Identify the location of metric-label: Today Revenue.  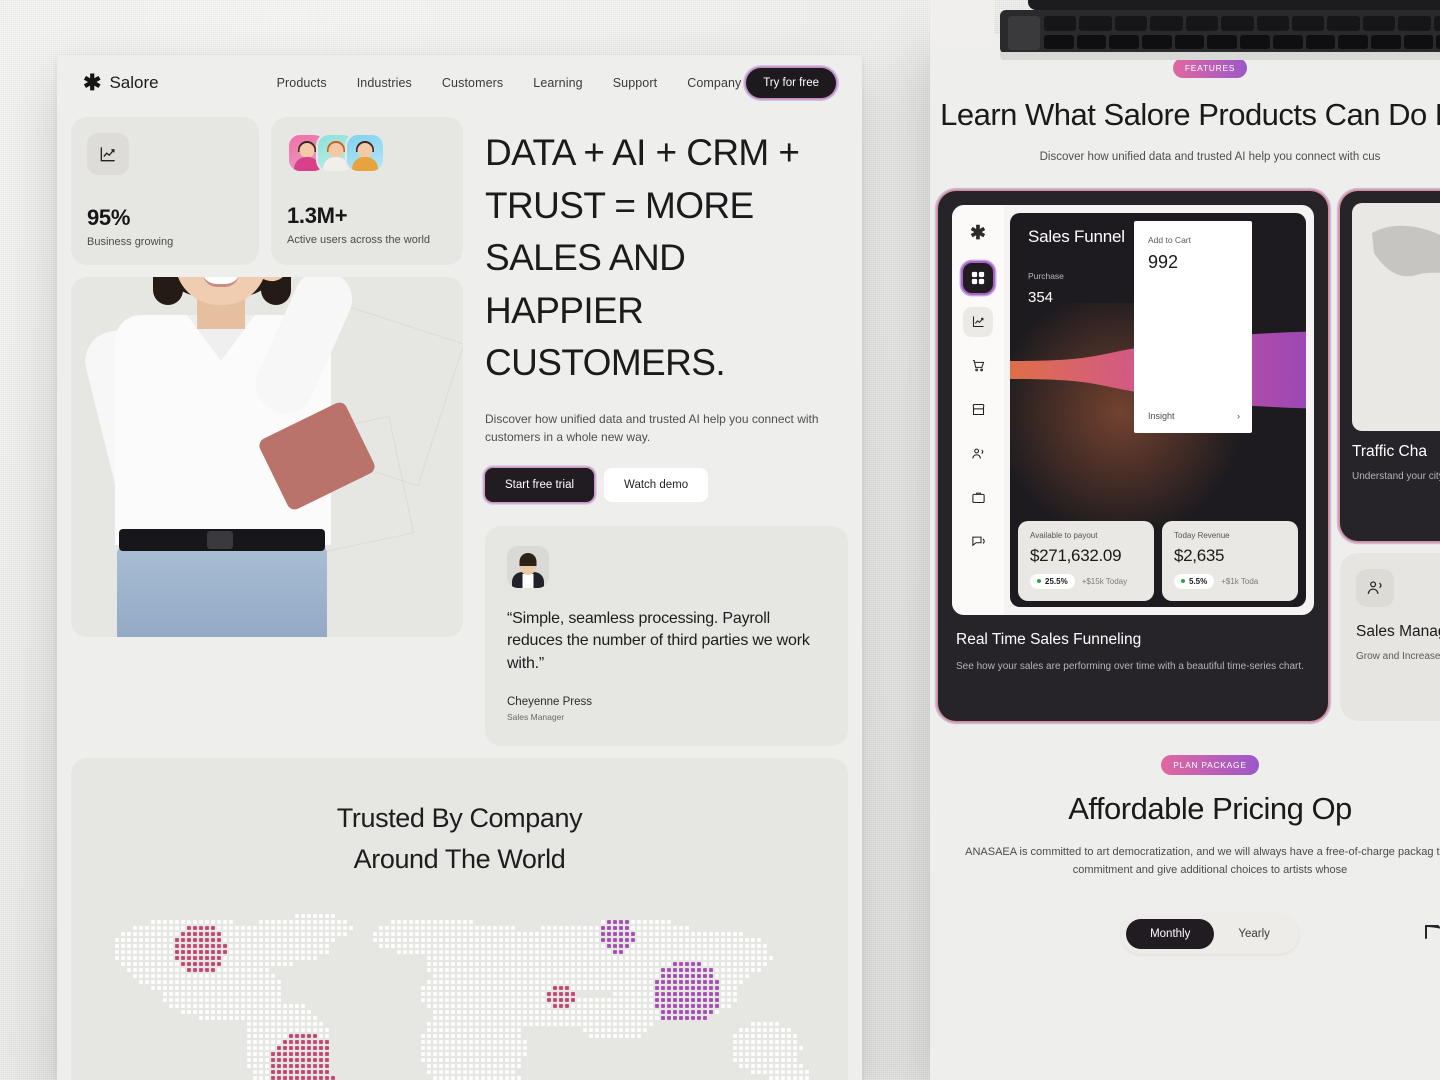
(1202, 535).